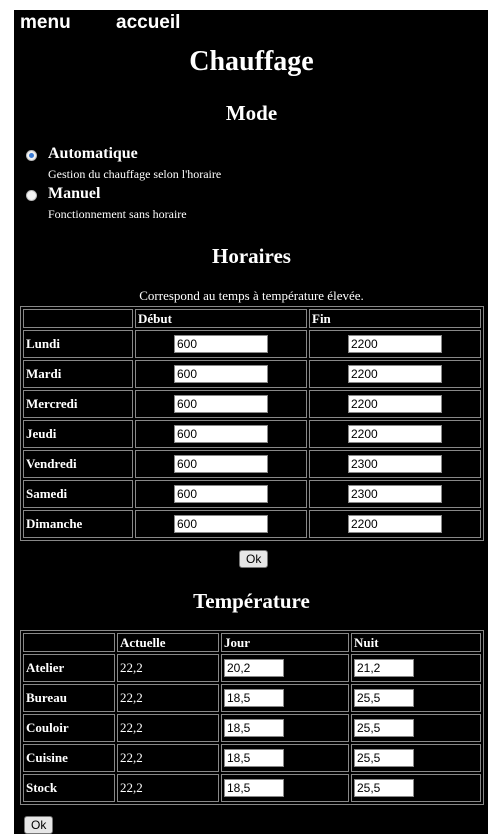 This screenshot has height=834, width=488. I want to click on schedule-row: Mardi, so click(252, 374).